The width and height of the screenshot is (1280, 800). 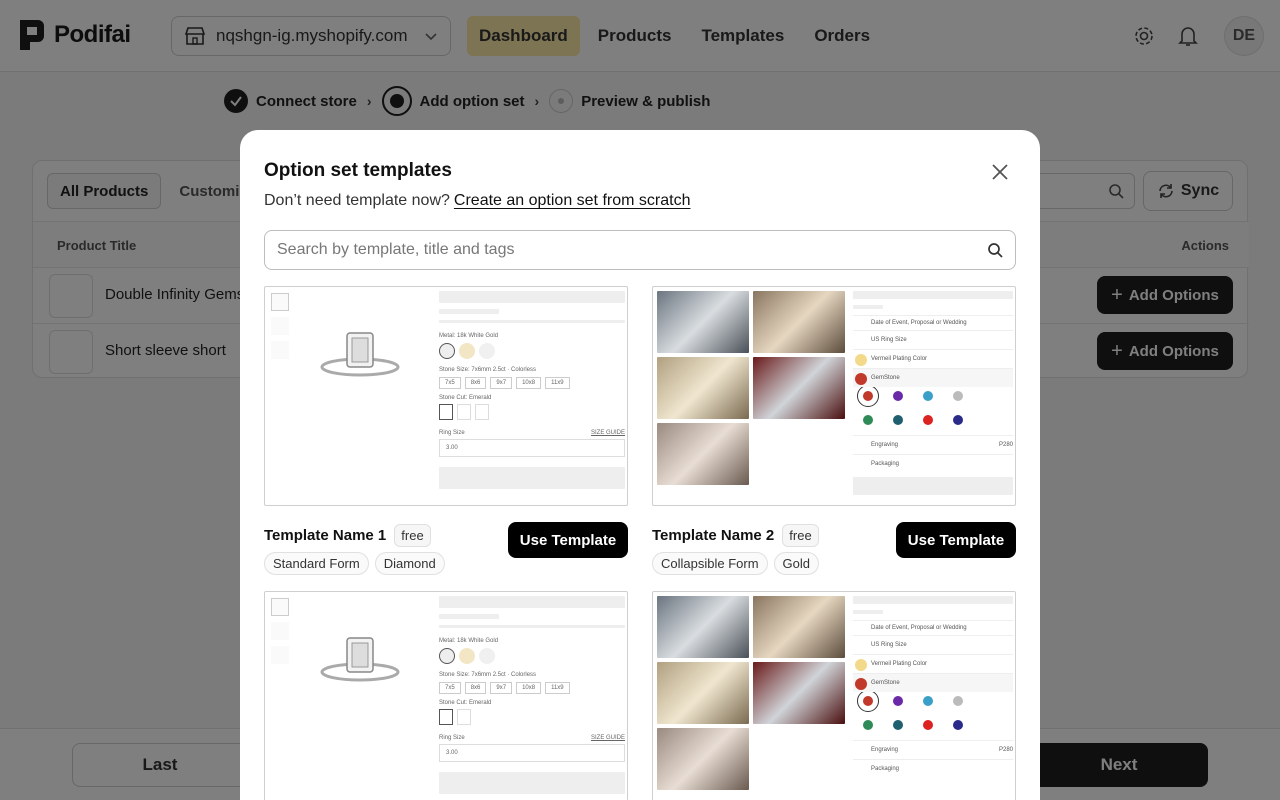 I want to click on search-placeholder: Search by template, title and tags, so click(x=396, y=249).